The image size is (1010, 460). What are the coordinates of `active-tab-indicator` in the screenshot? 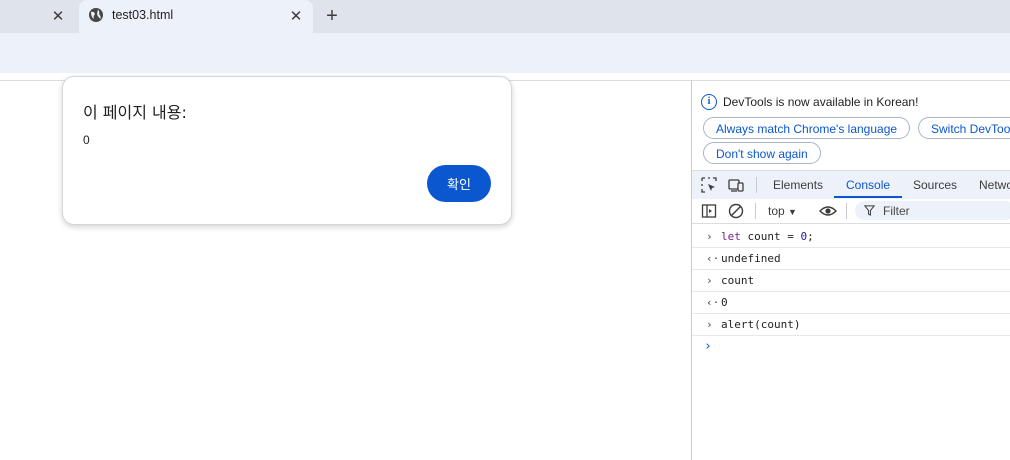 It's located at (868, 197).